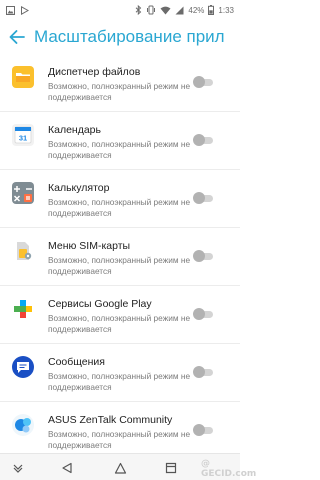 This screenshot has height=480, width=320. What do you see at coordinates (94, 72) in the screenshot?
I see `app-name: Диспетчер файлов` at bounding box center [94, 72].